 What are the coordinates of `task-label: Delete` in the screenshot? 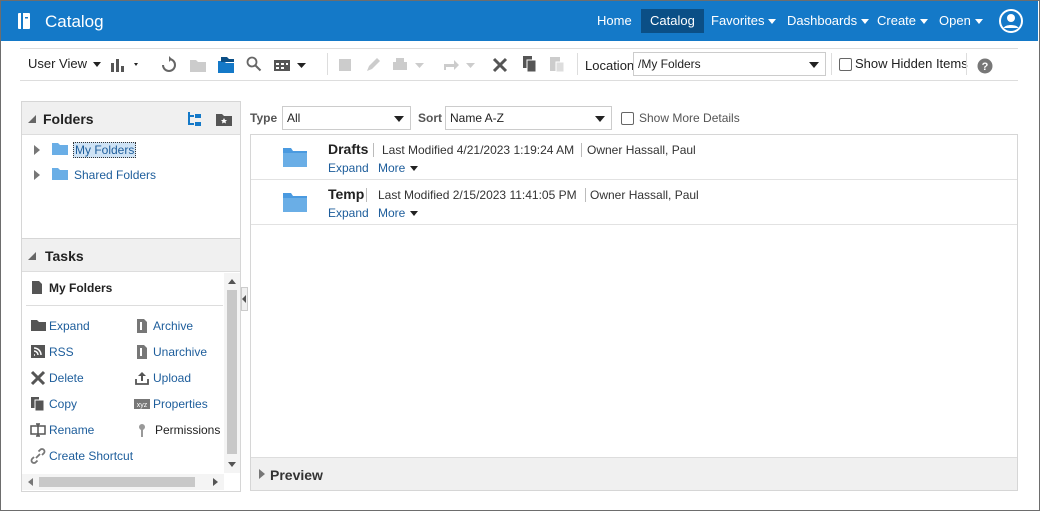 It's located at (66, 378).